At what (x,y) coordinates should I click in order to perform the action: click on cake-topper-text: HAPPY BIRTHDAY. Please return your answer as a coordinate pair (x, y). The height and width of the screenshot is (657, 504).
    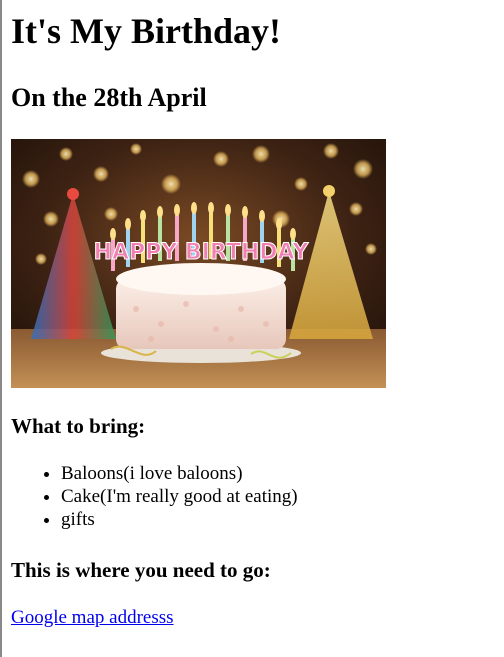
    Looking at the image, I should click on (202, 252).